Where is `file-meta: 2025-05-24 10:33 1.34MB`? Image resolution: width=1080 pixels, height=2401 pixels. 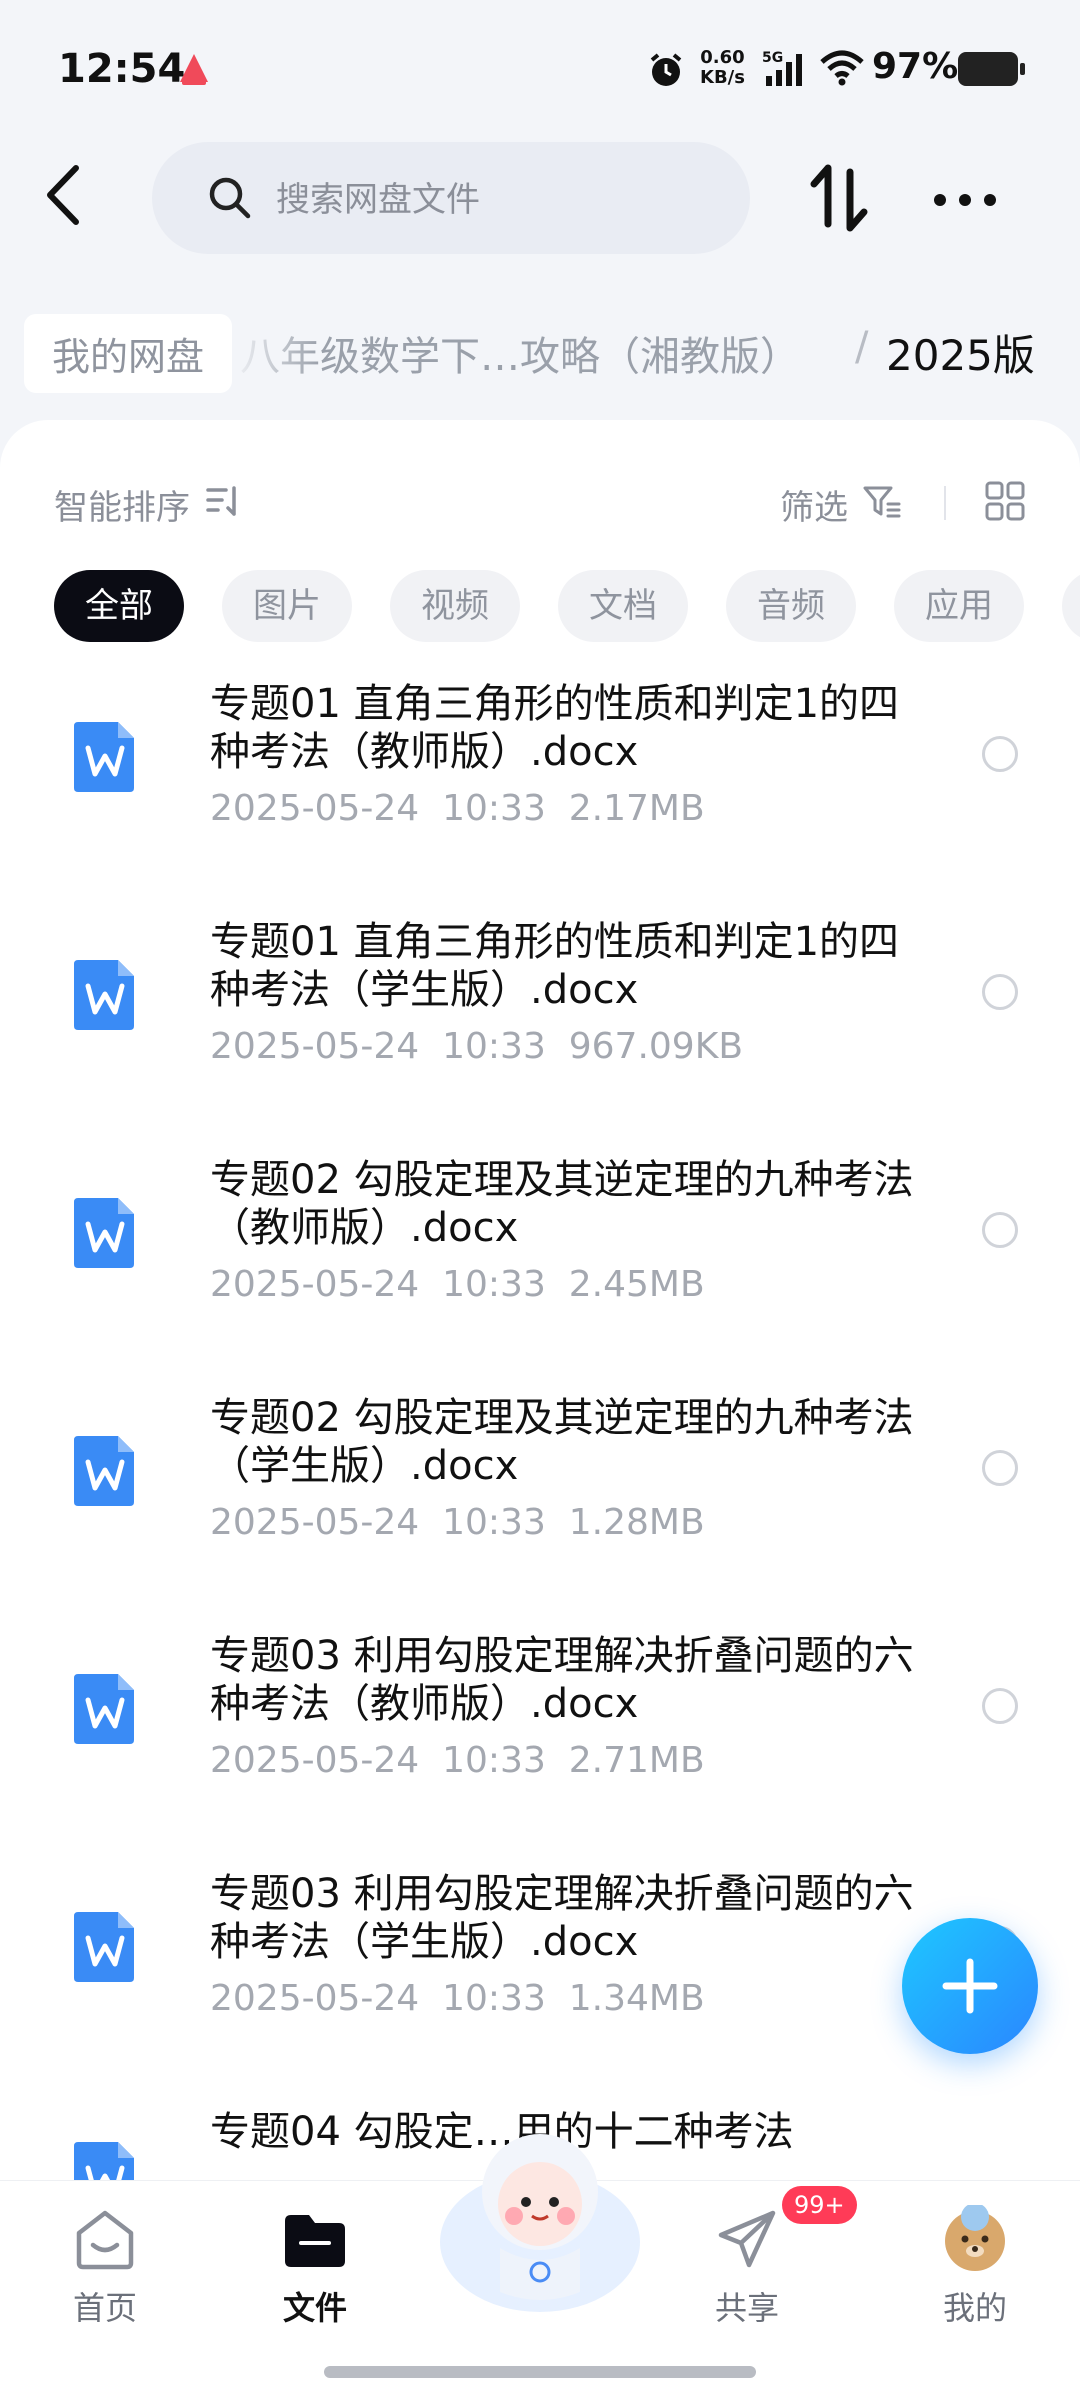
file-meta: 2025-05-24 10:33 1.34MB is located at coordinates (457, 1998).